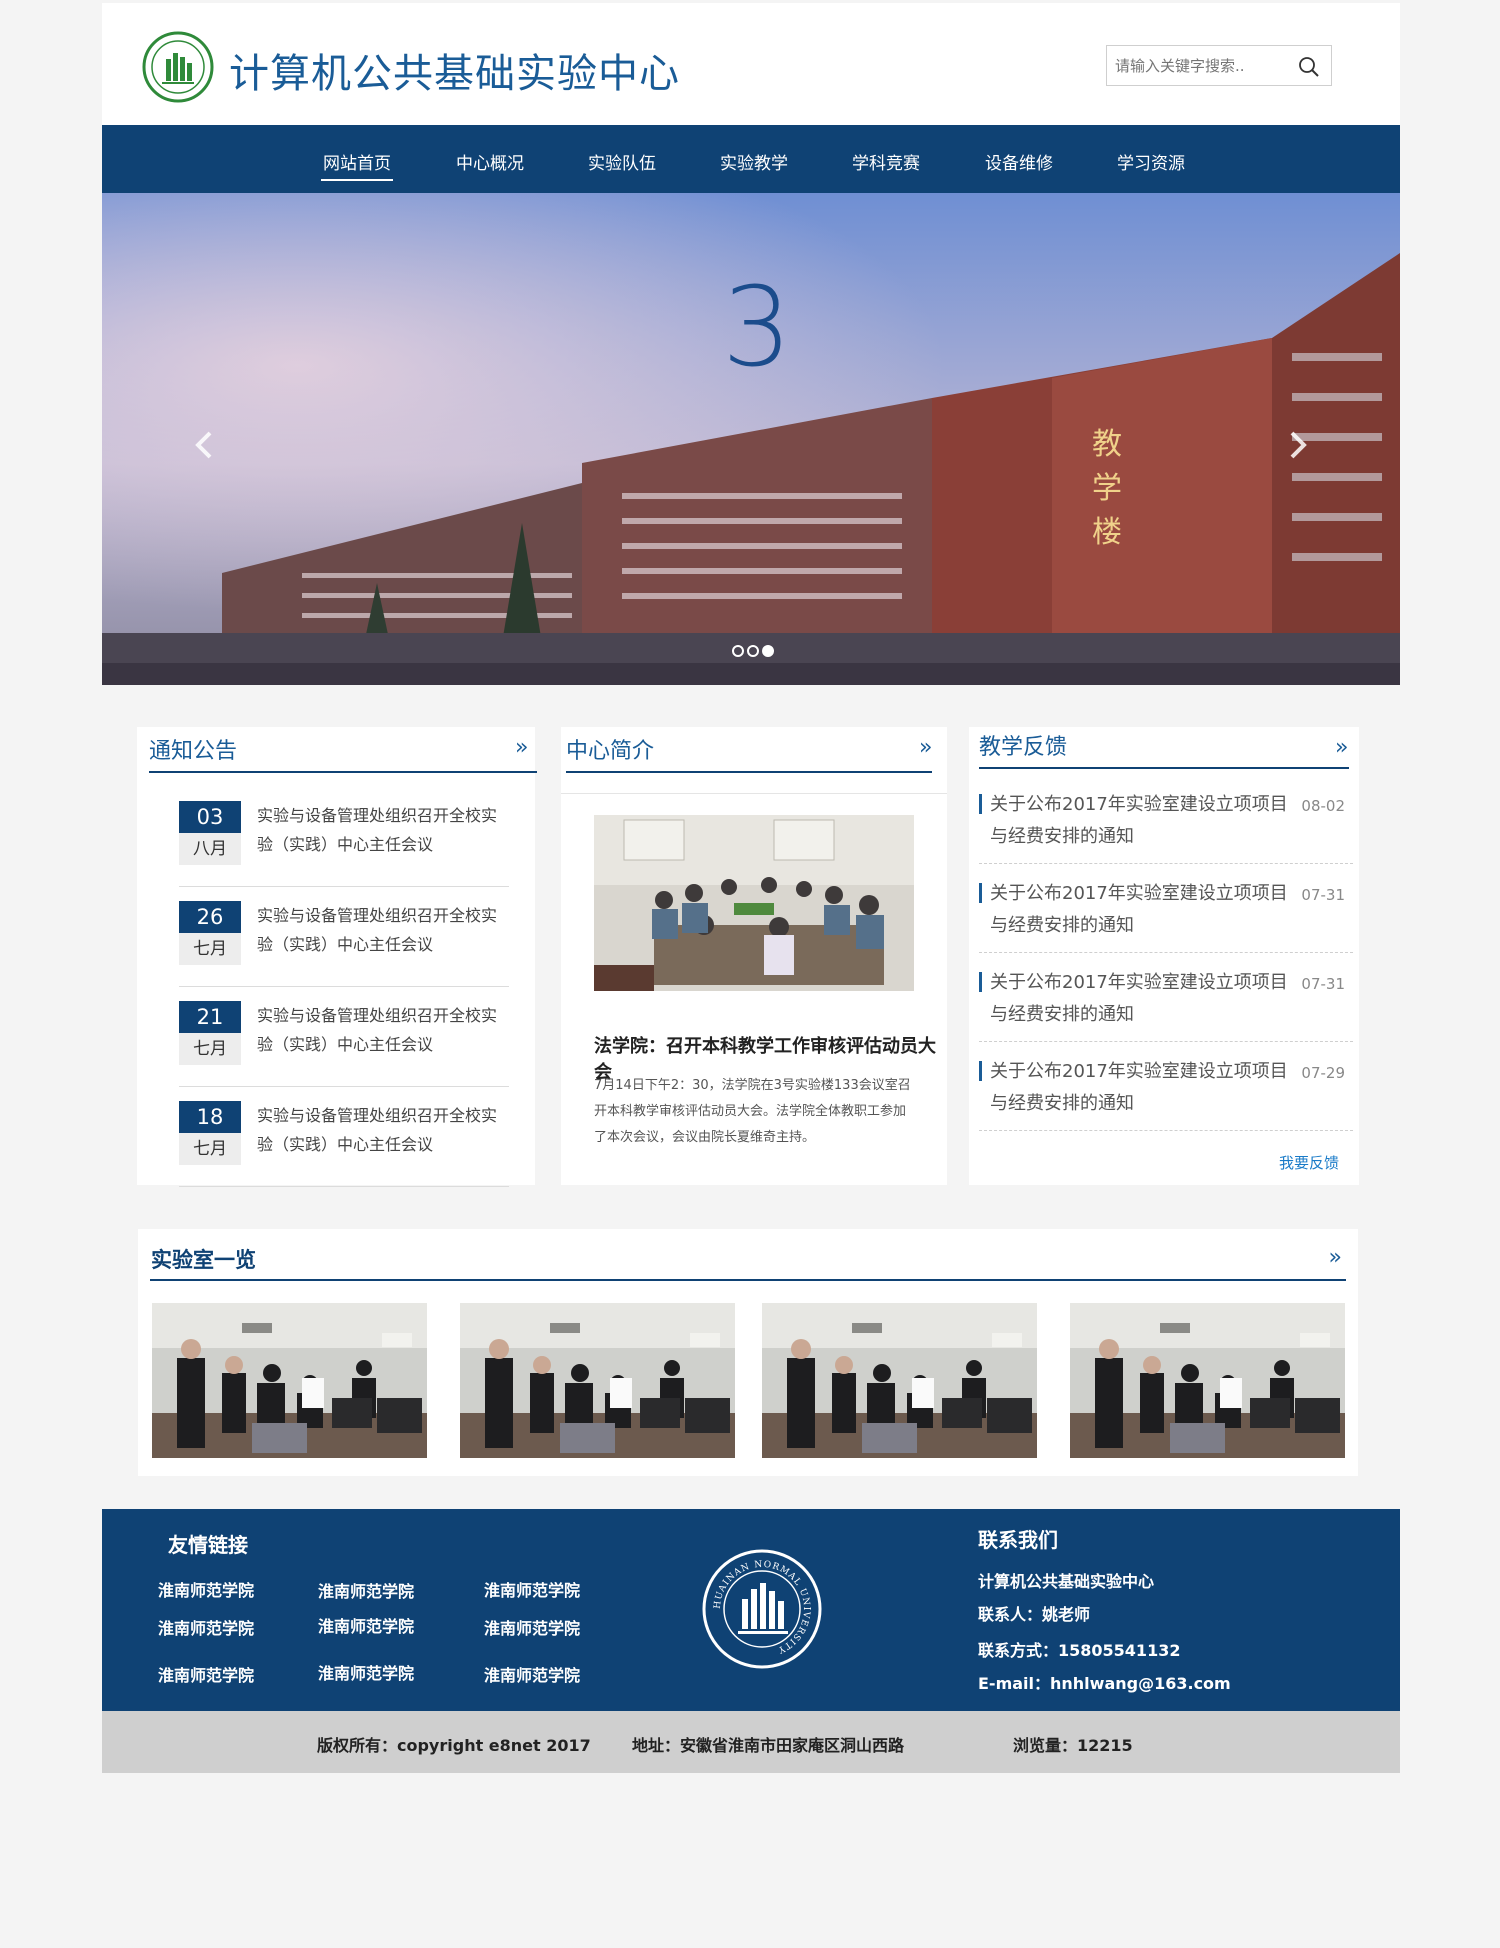 This screenshot has height=1948, width=1500. I want to click on contact-center: 计算机公共基础实验中心, so click(1066, 1581).